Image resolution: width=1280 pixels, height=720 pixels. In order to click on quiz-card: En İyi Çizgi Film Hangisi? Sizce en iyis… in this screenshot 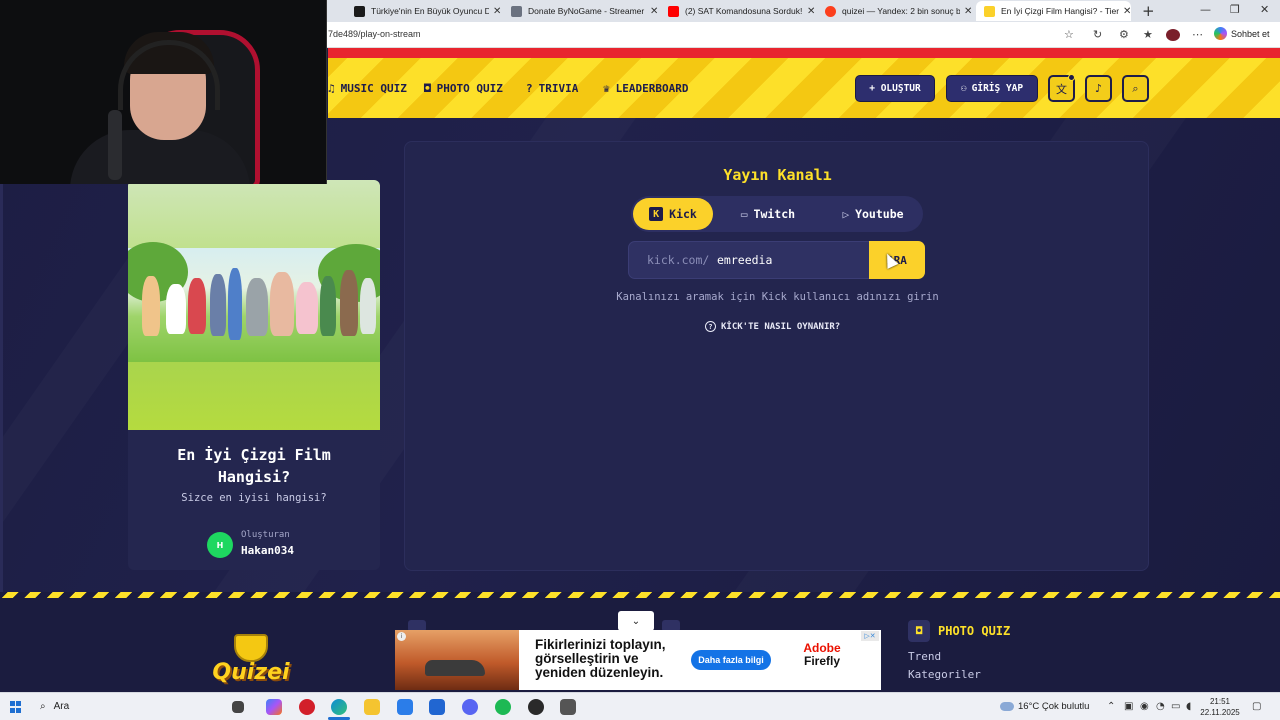, I will do `click(254, 375)`.